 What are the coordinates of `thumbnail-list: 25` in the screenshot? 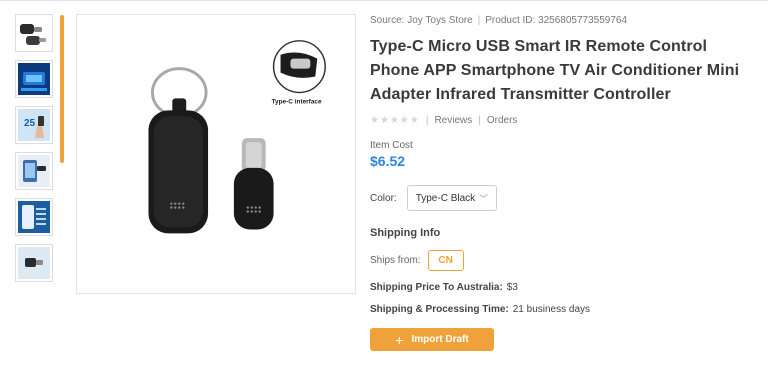 It's located at (37, 152).